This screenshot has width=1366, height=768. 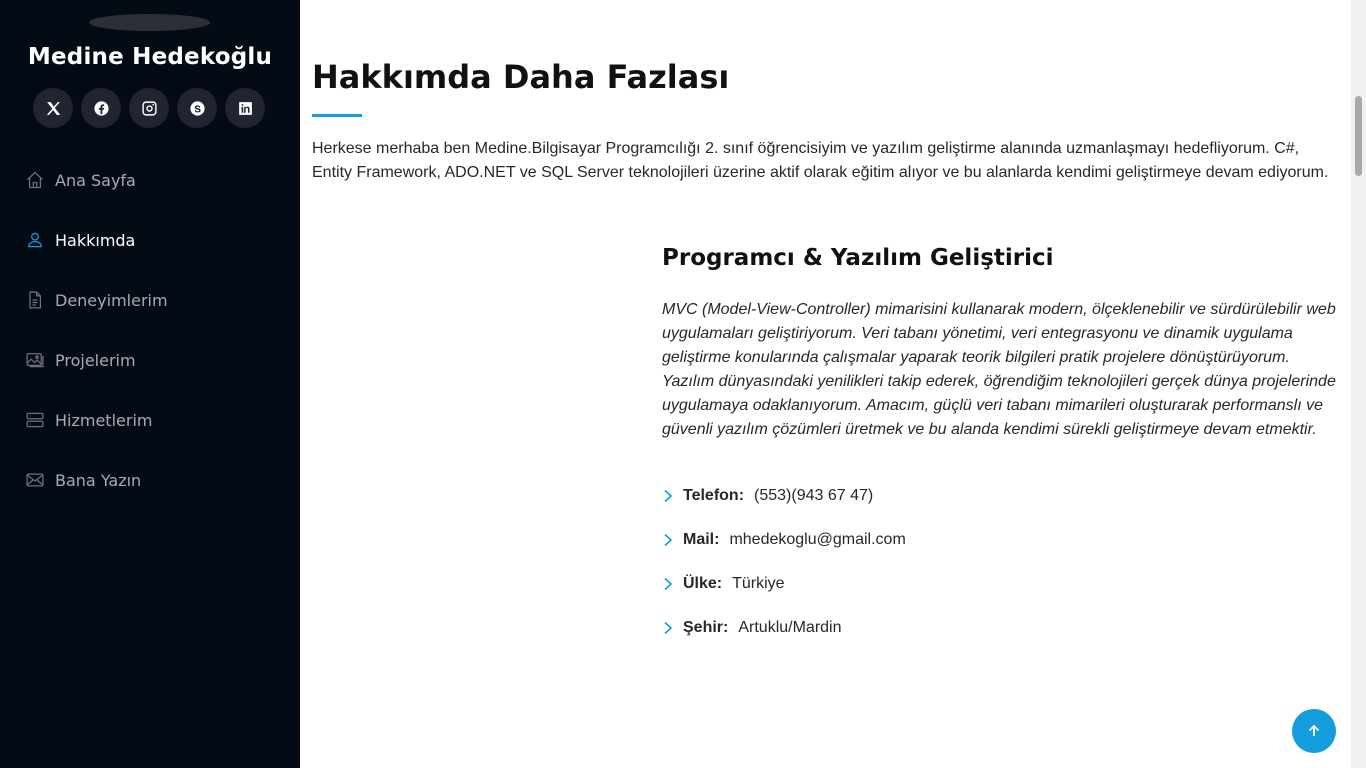 I want to click on nav-label: Projelerim, so click(x=95, y=360).